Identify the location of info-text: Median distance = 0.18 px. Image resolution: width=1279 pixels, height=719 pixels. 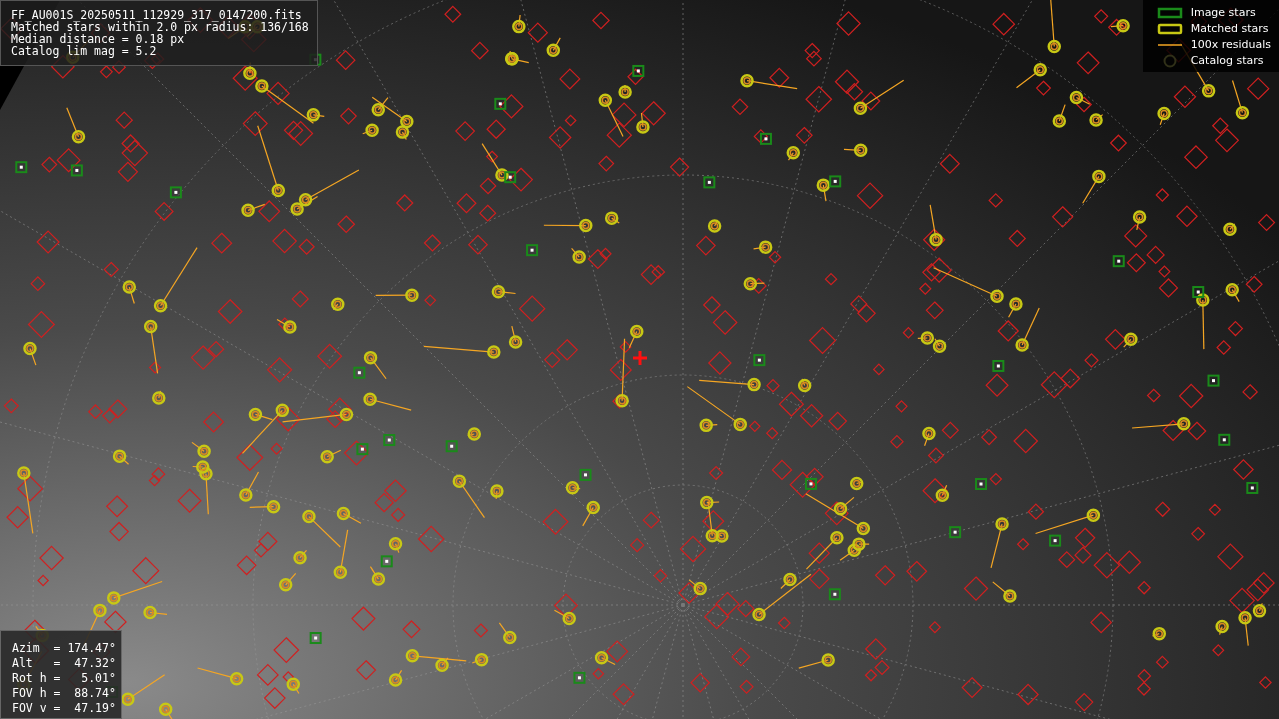
(98, 39).